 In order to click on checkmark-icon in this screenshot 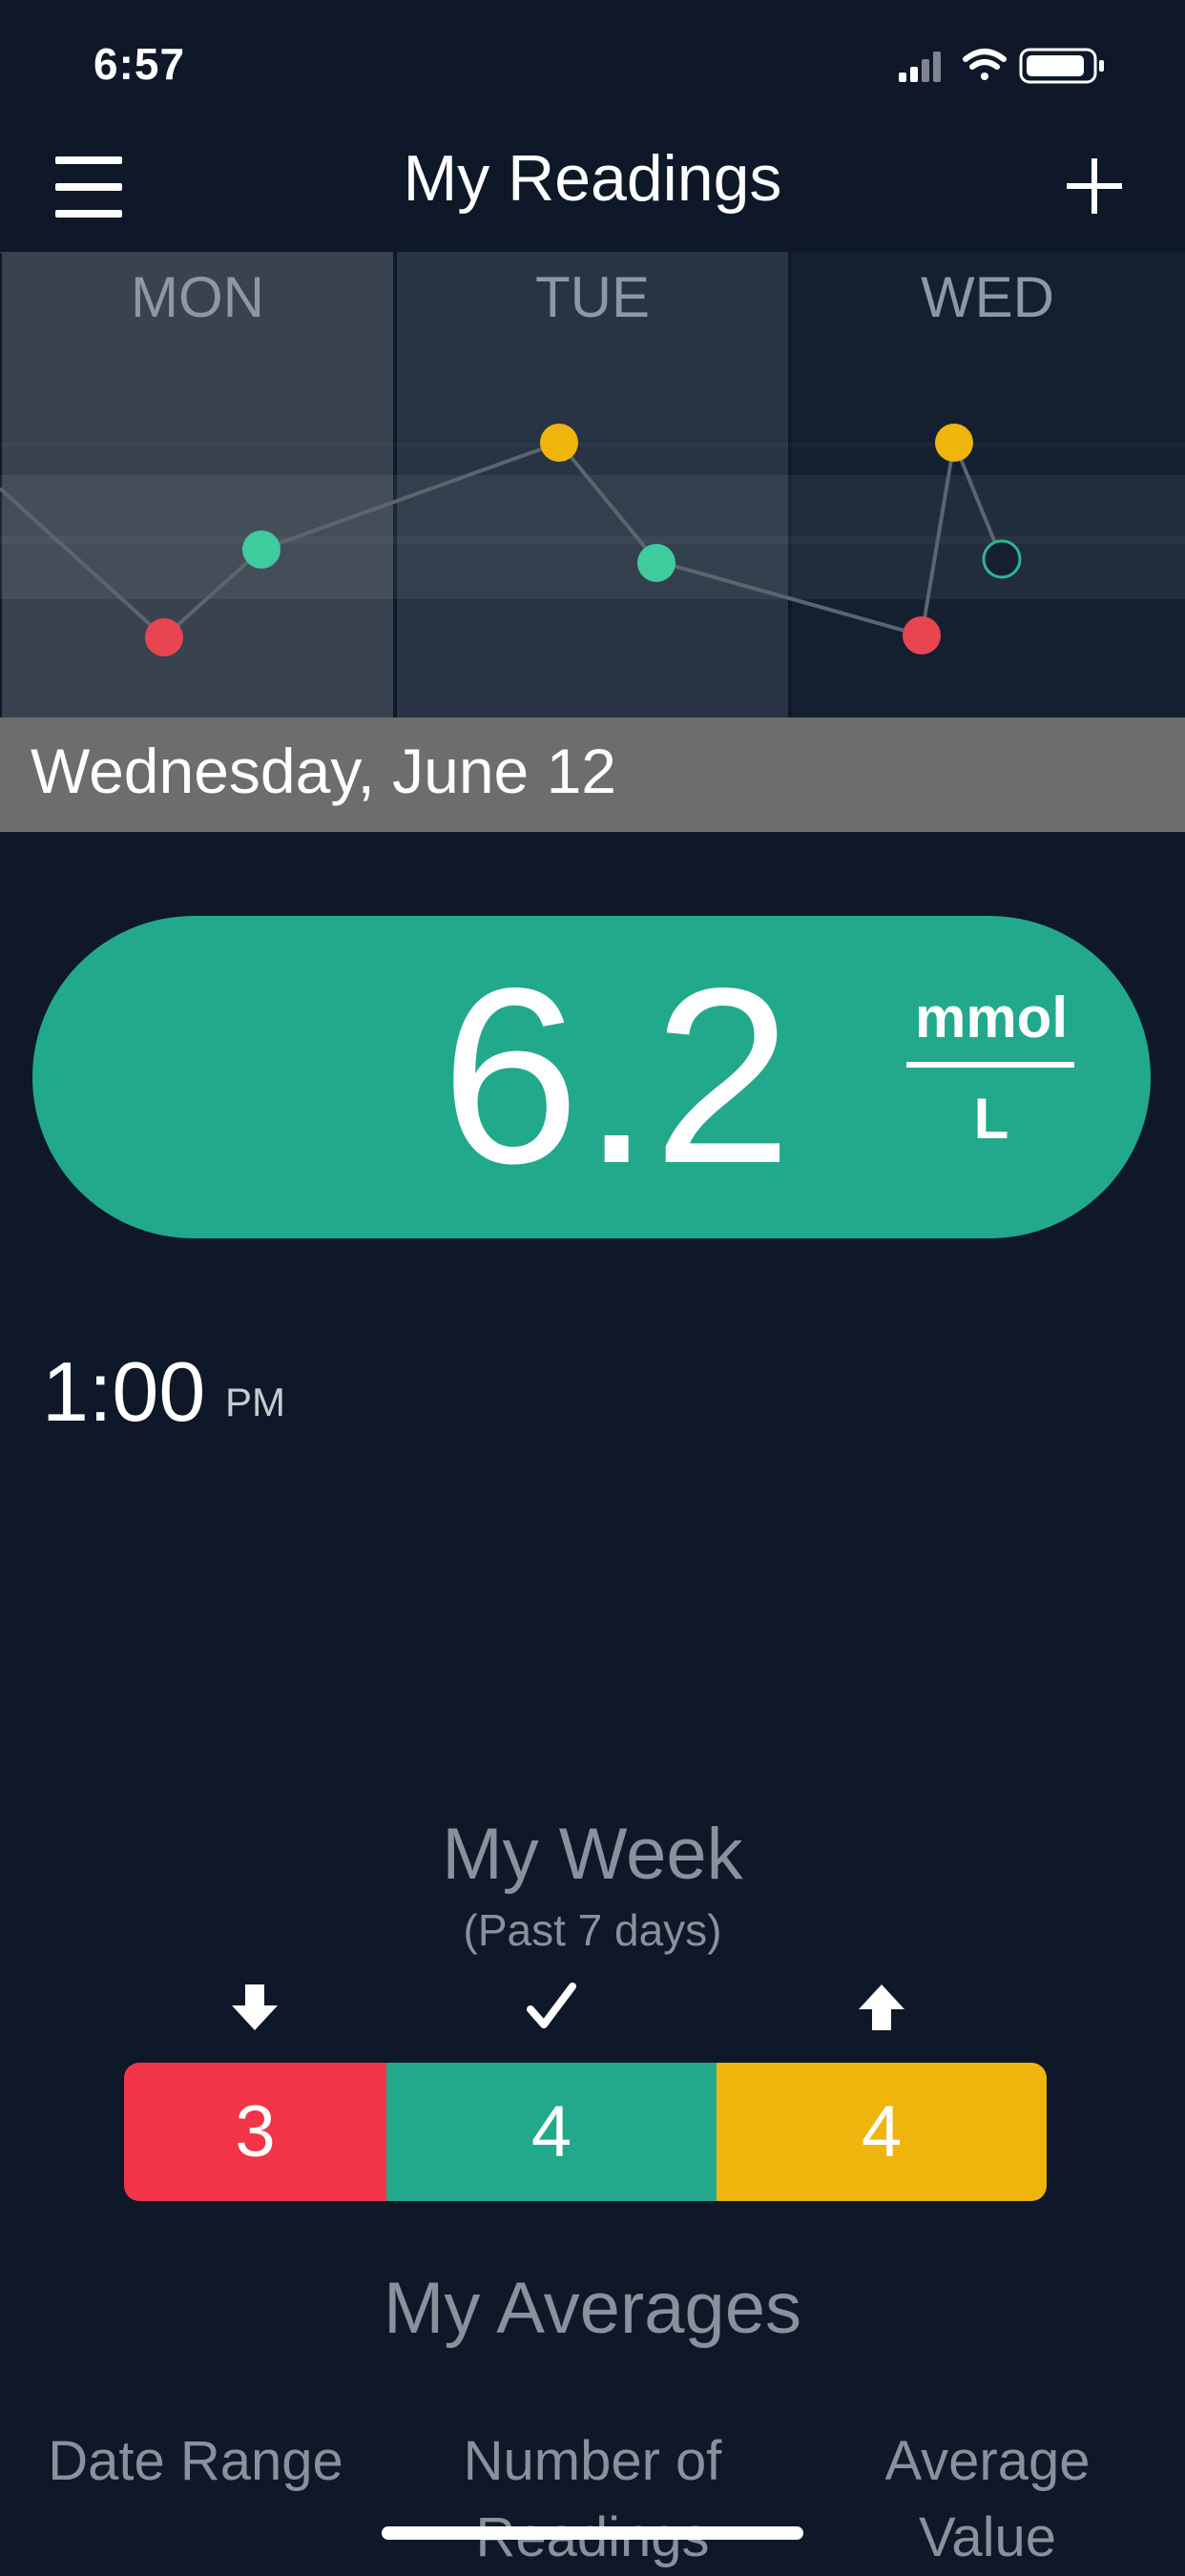, I will do `click(551, 2005)`.